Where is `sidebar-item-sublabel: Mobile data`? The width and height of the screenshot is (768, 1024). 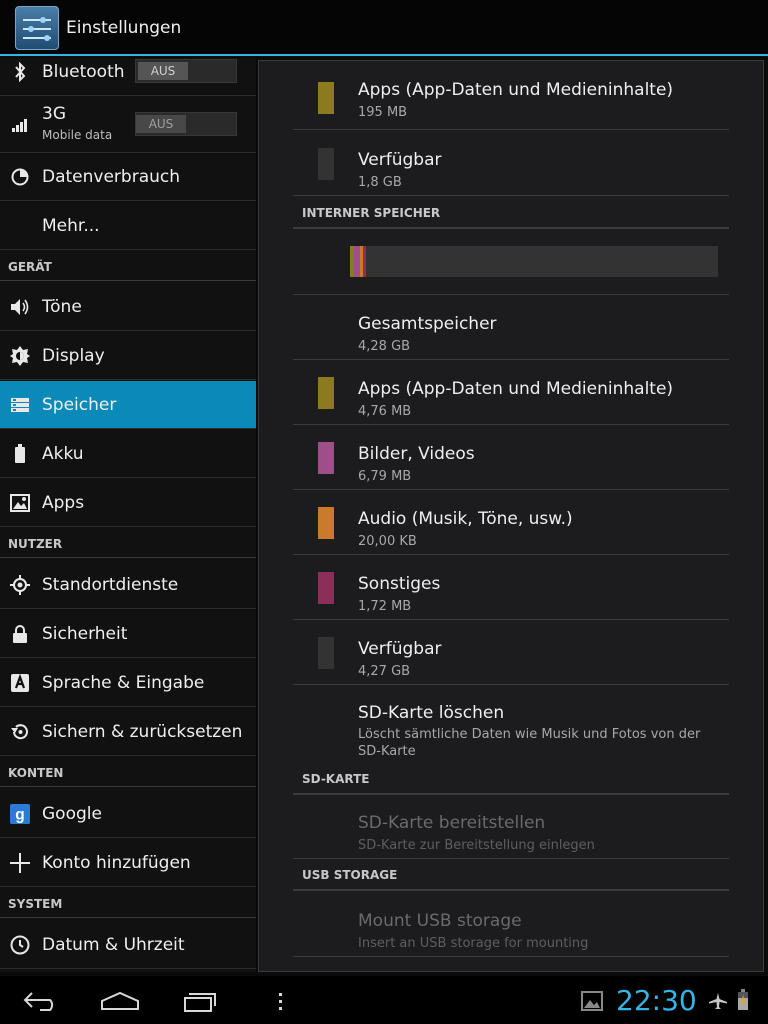
sidebar-item-sublabel: Mobile data is located at coordinates (77, 135).